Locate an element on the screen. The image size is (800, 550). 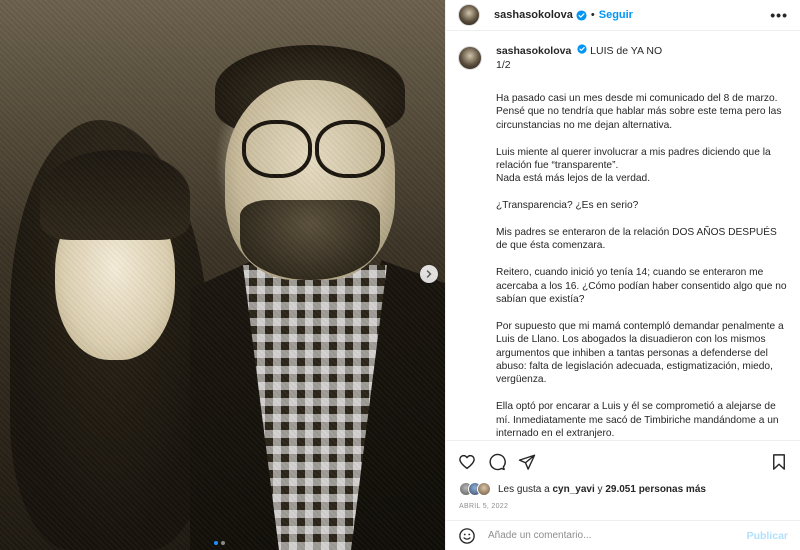
liker-avatars is located at coordinates (475, 489).